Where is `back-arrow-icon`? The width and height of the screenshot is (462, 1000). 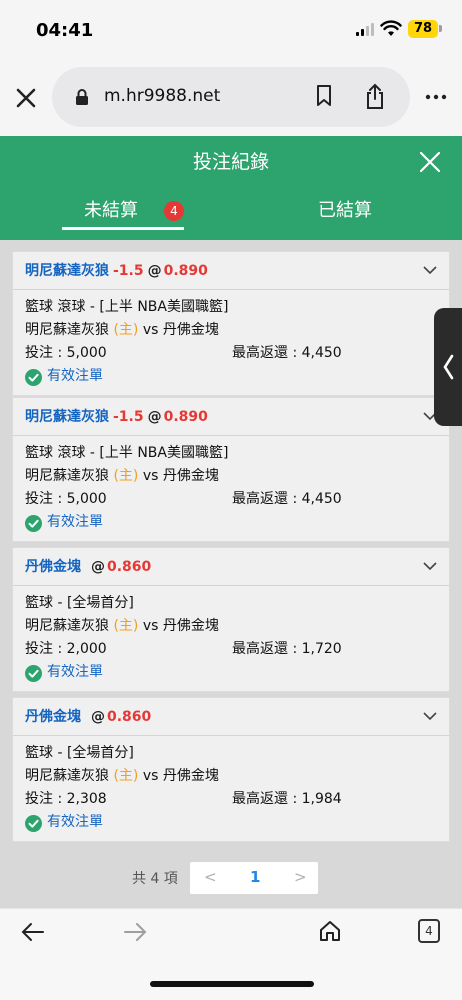 back-arrow-icon is located at coordinates (33, 932).